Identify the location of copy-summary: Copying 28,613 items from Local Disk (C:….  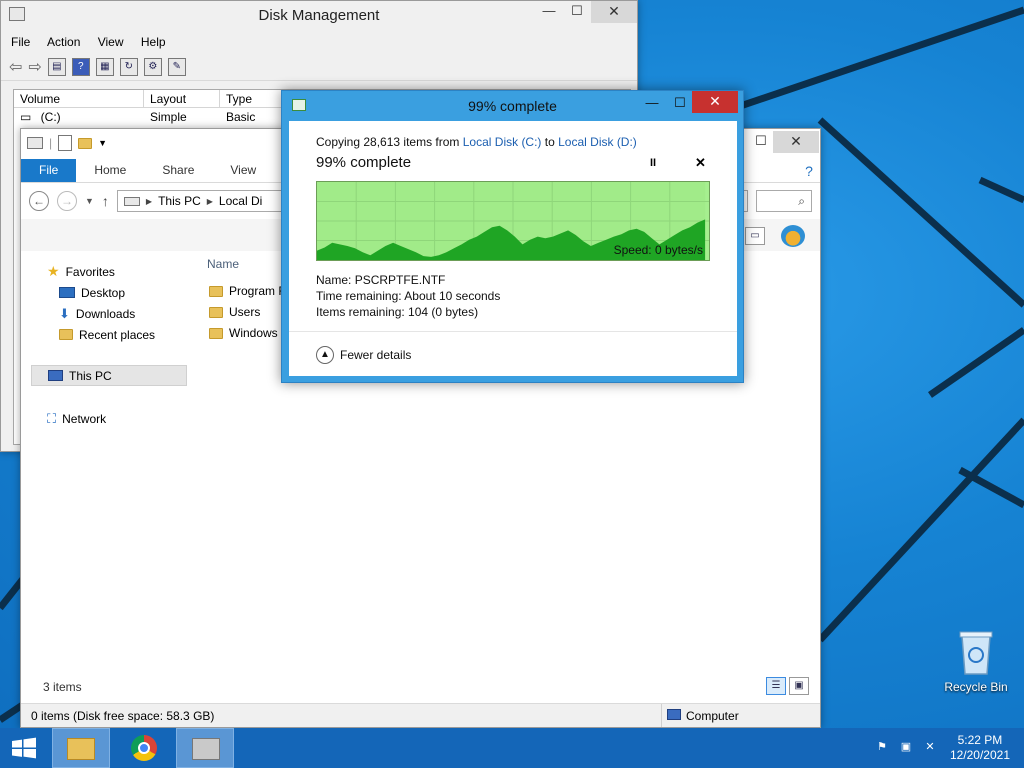
(476, 142).